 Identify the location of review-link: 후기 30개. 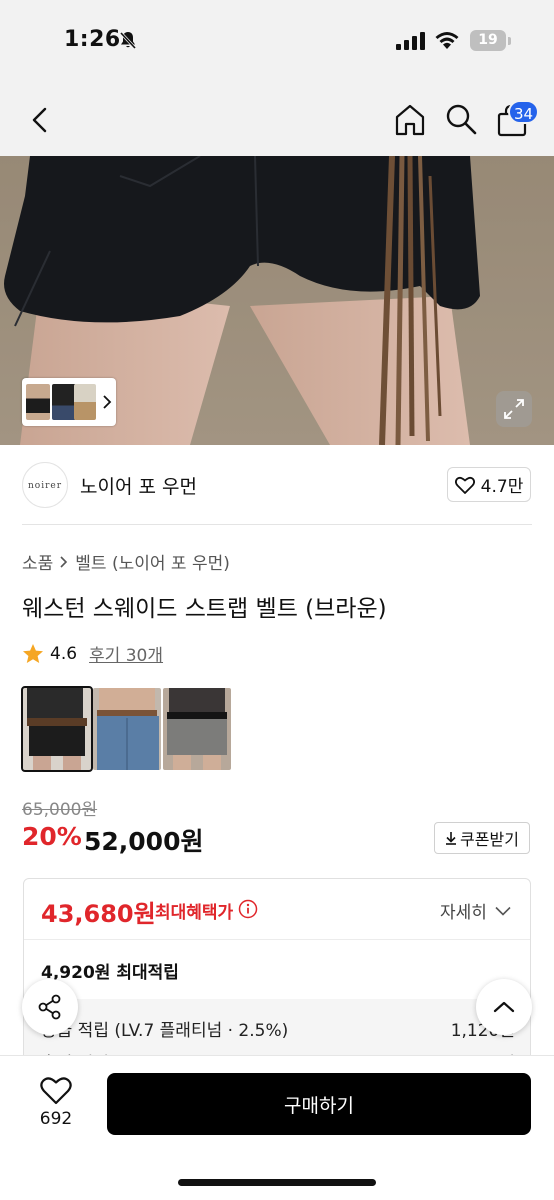
(126, 653).